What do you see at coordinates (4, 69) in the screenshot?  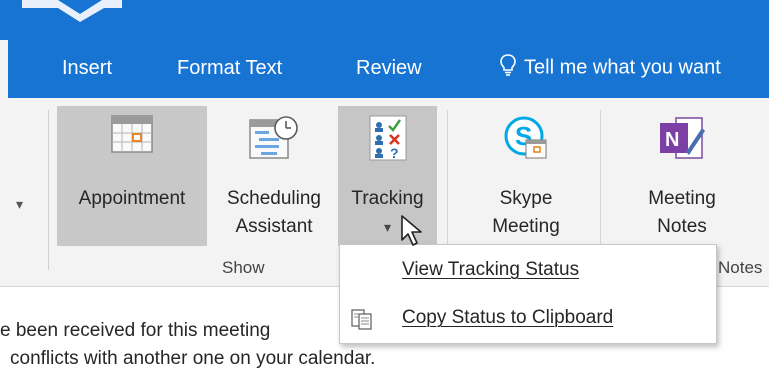 I see `active-tab-edge` at bounding box center [4, 69].